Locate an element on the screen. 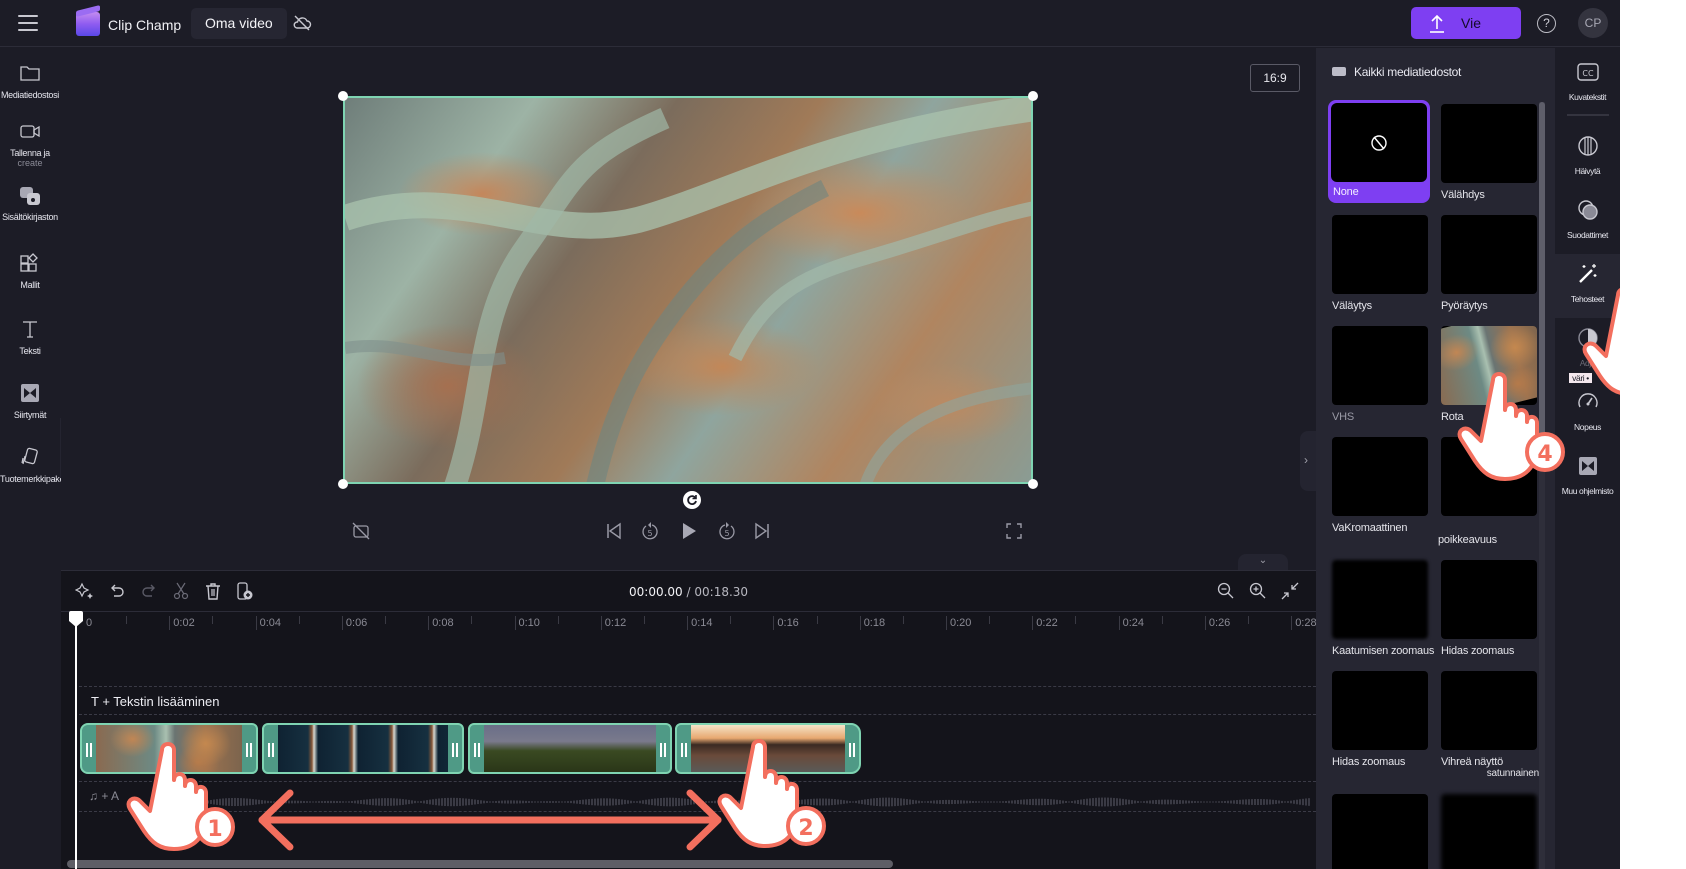  ruler-tick: 0:04 is located at coordinates (268, 623).